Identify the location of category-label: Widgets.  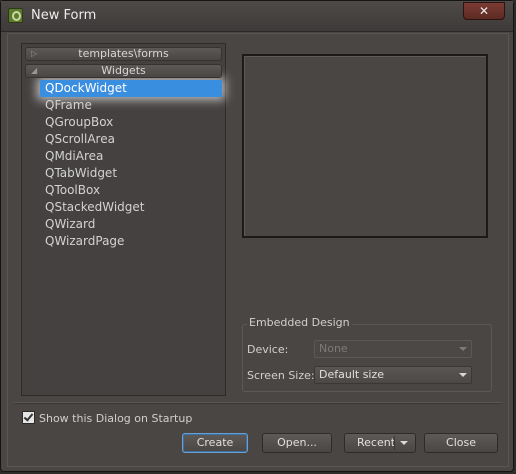
(123, 70).